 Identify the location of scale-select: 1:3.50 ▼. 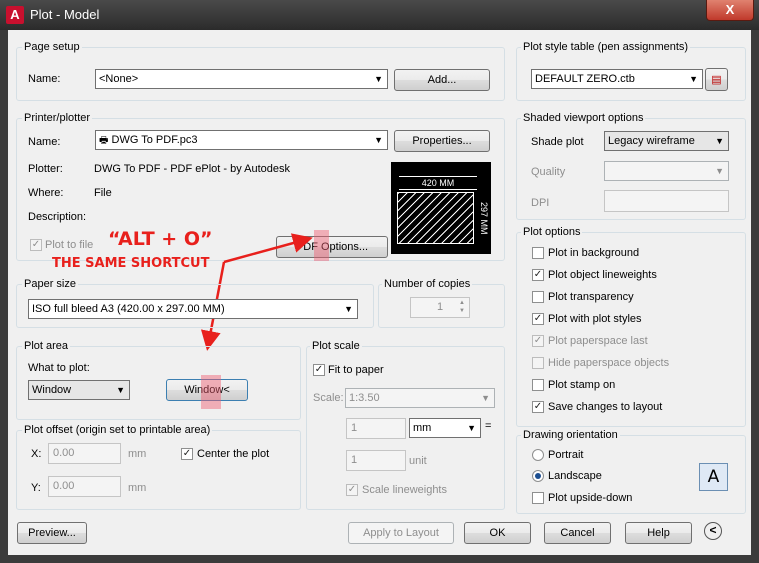
(420, 398).